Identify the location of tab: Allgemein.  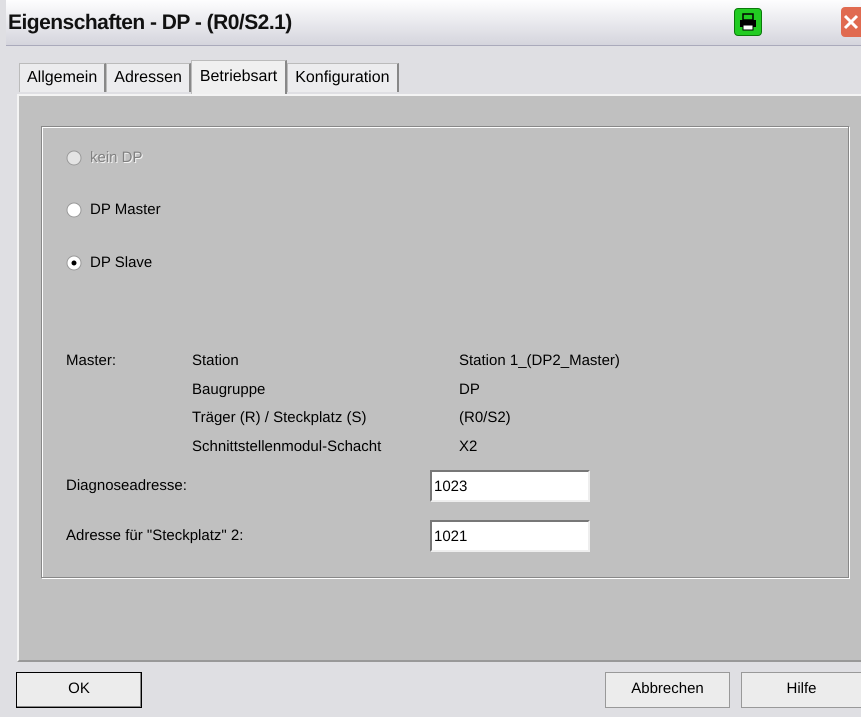
(62, 77).